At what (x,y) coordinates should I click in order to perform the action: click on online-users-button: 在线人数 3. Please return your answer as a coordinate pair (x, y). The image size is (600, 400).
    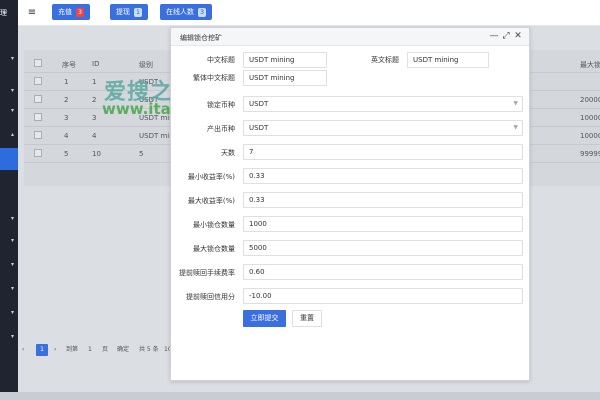
    Looking at the image, I should click on (186, 12).